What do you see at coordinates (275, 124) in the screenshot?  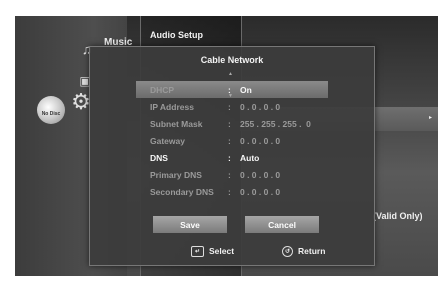 I see `row-value: 255 . 255 . 255 . 0` at bounding box center [275, 124].